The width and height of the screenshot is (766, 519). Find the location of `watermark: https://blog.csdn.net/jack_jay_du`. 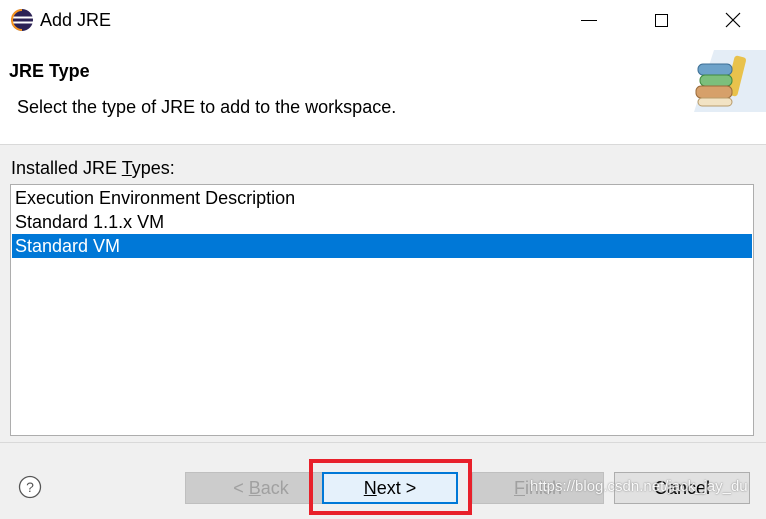

watermark: https://blog.csdn.net/jack_jay_du is located at coordinates (639, 486).